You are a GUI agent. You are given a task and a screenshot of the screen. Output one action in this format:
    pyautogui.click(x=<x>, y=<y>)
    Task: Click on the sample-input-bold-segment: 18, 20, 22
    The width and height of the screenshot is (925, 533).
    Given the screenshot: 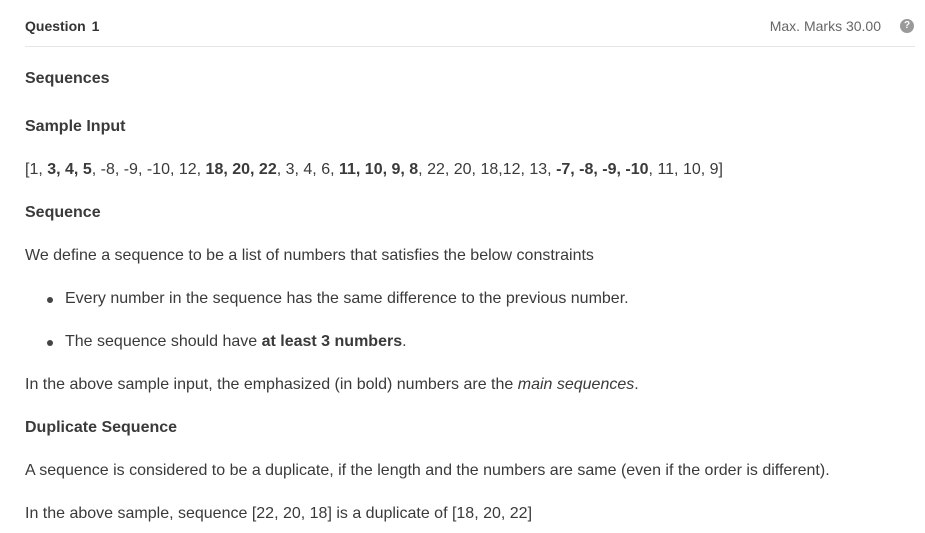 What is the action you would take?
    pyautogui.click(x=241, y=169)
    